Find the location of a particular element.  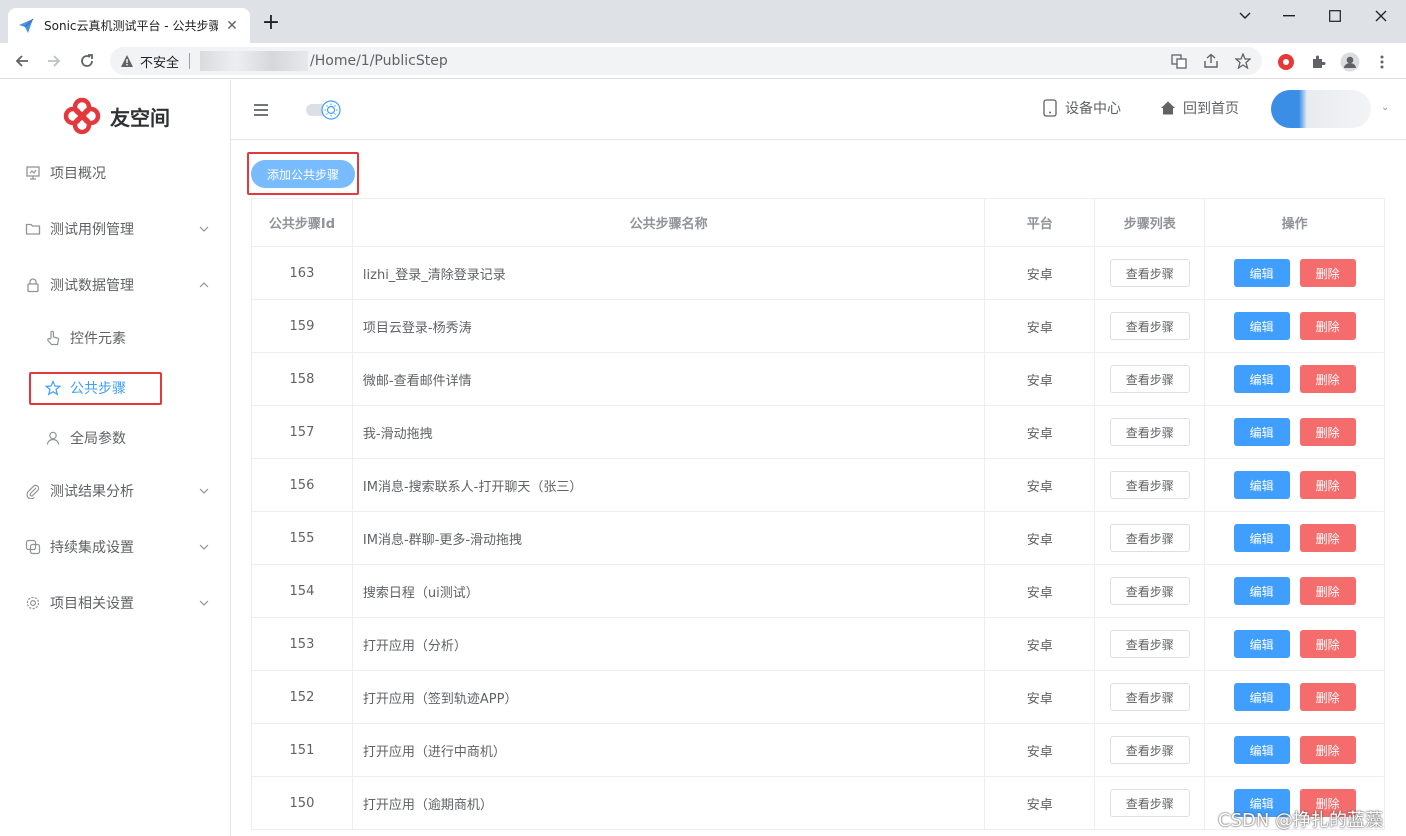

bookmark-star-icon is located at coordinates (1243, 61).